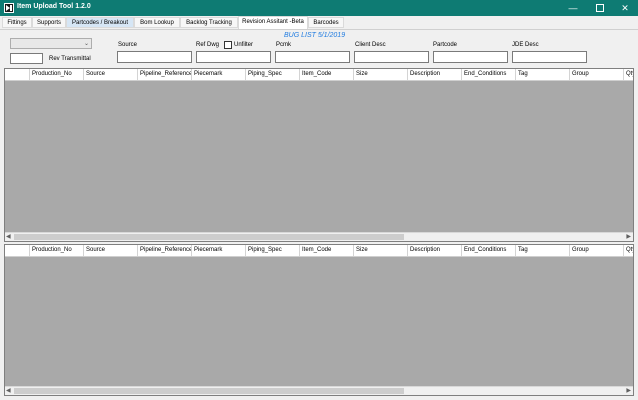 Image resolution: width=638 pixels, height=400 pixels. Describe the element at coordinates (70, 59) in the screenshot. I see `rev-transmittal-label: Rev Transmittal` at that location.